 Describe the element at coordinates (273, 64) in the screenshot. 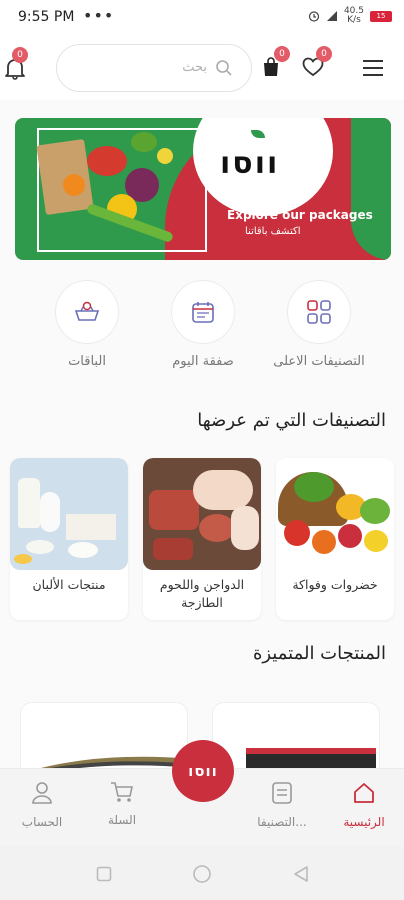

I see `cart-header-button: 0` at that location.